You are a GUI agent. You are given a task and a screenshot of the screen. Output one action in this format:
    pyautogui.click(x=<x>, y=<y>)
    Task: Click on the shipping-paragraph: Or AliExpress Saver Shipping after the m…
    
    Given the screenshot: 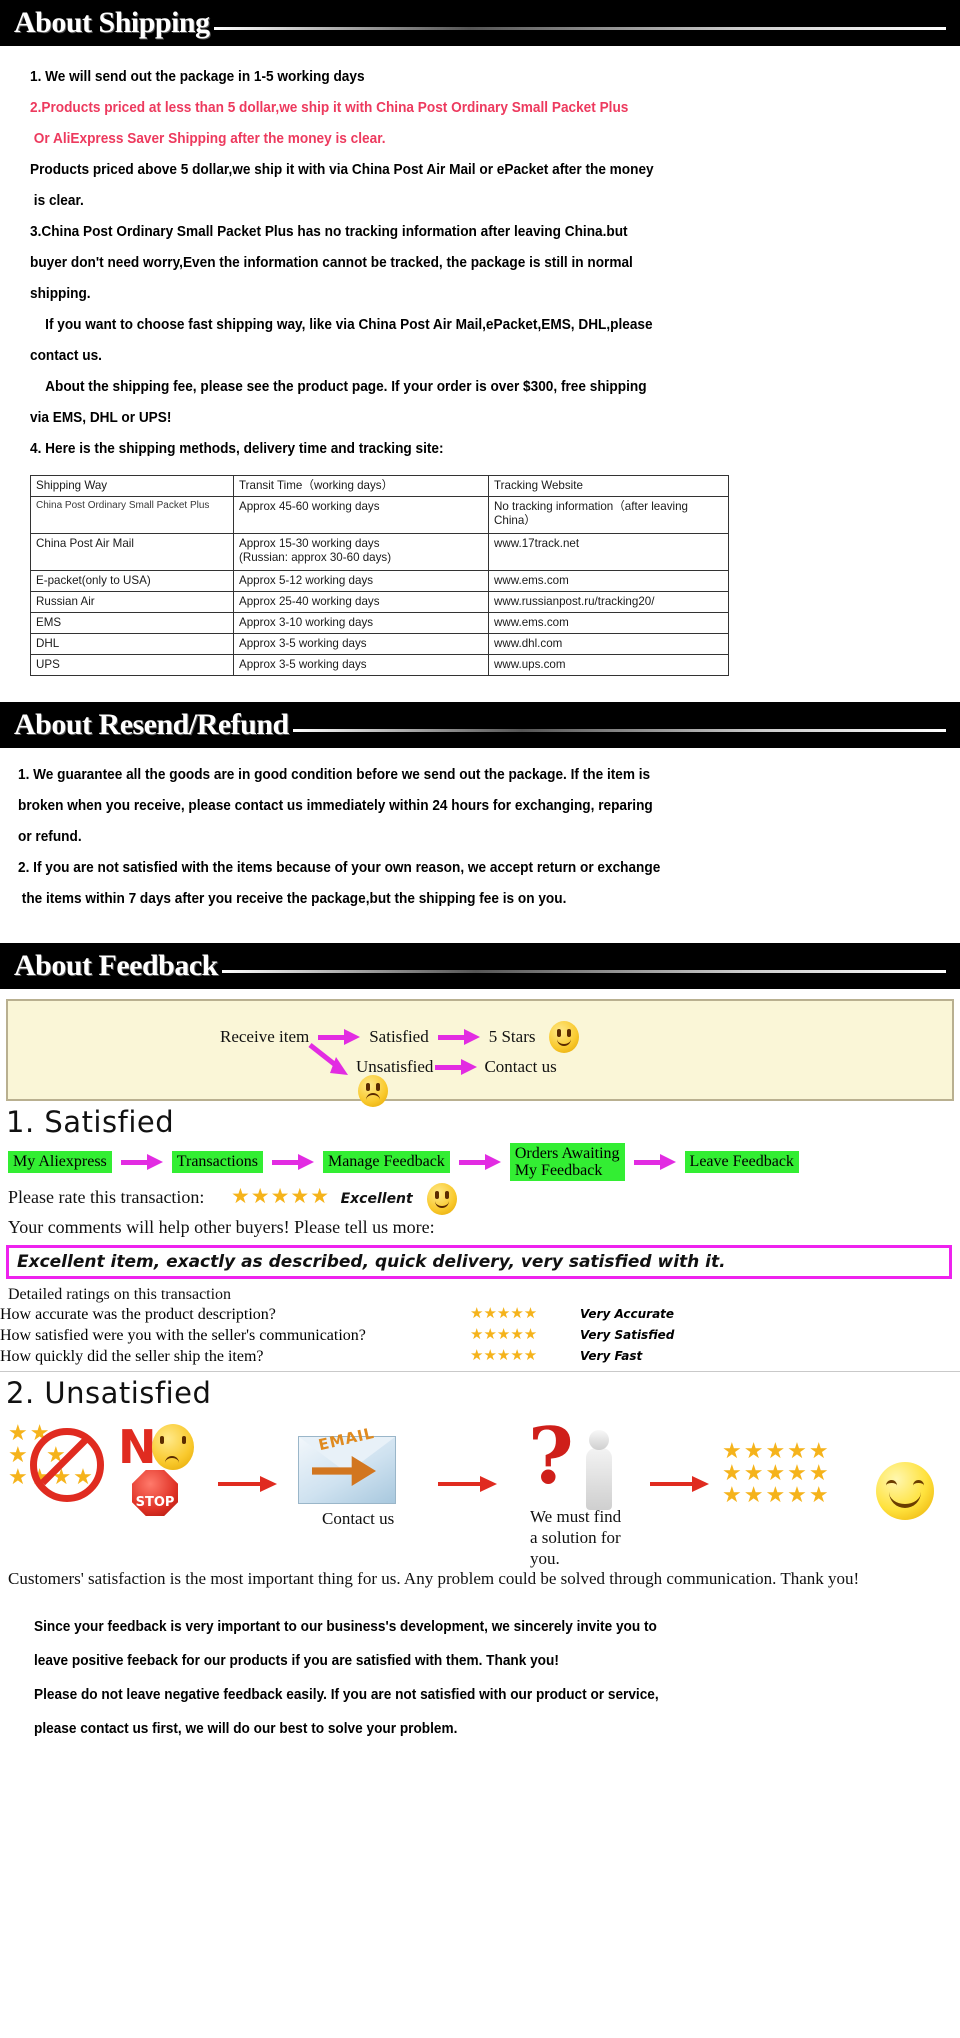 What is the action you would take?
    pyautogui.click(x=208, y=139)
    